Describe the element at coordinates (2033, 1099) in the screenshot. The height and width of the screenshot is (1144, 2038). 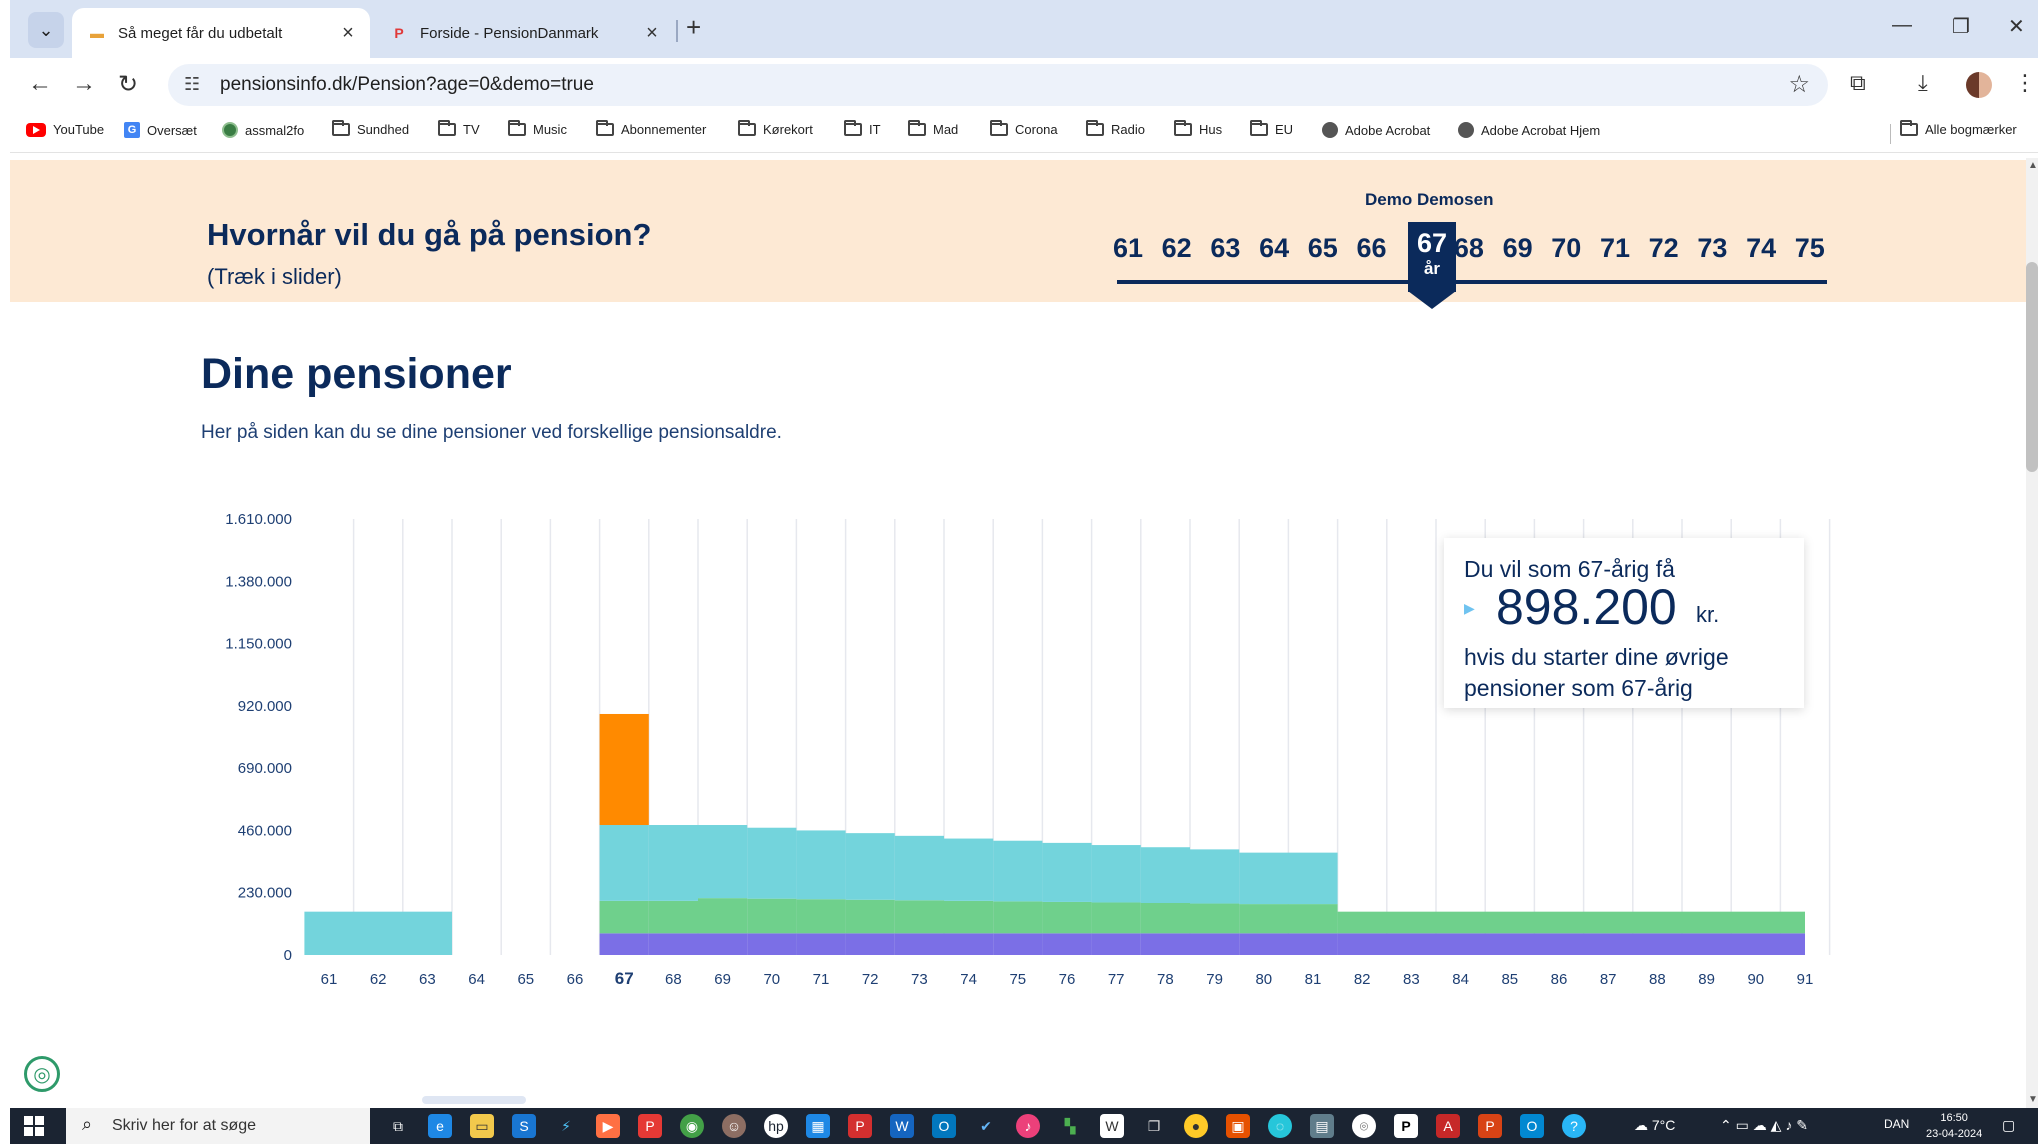
I see `scroll-down-icon: ▼` at that location.